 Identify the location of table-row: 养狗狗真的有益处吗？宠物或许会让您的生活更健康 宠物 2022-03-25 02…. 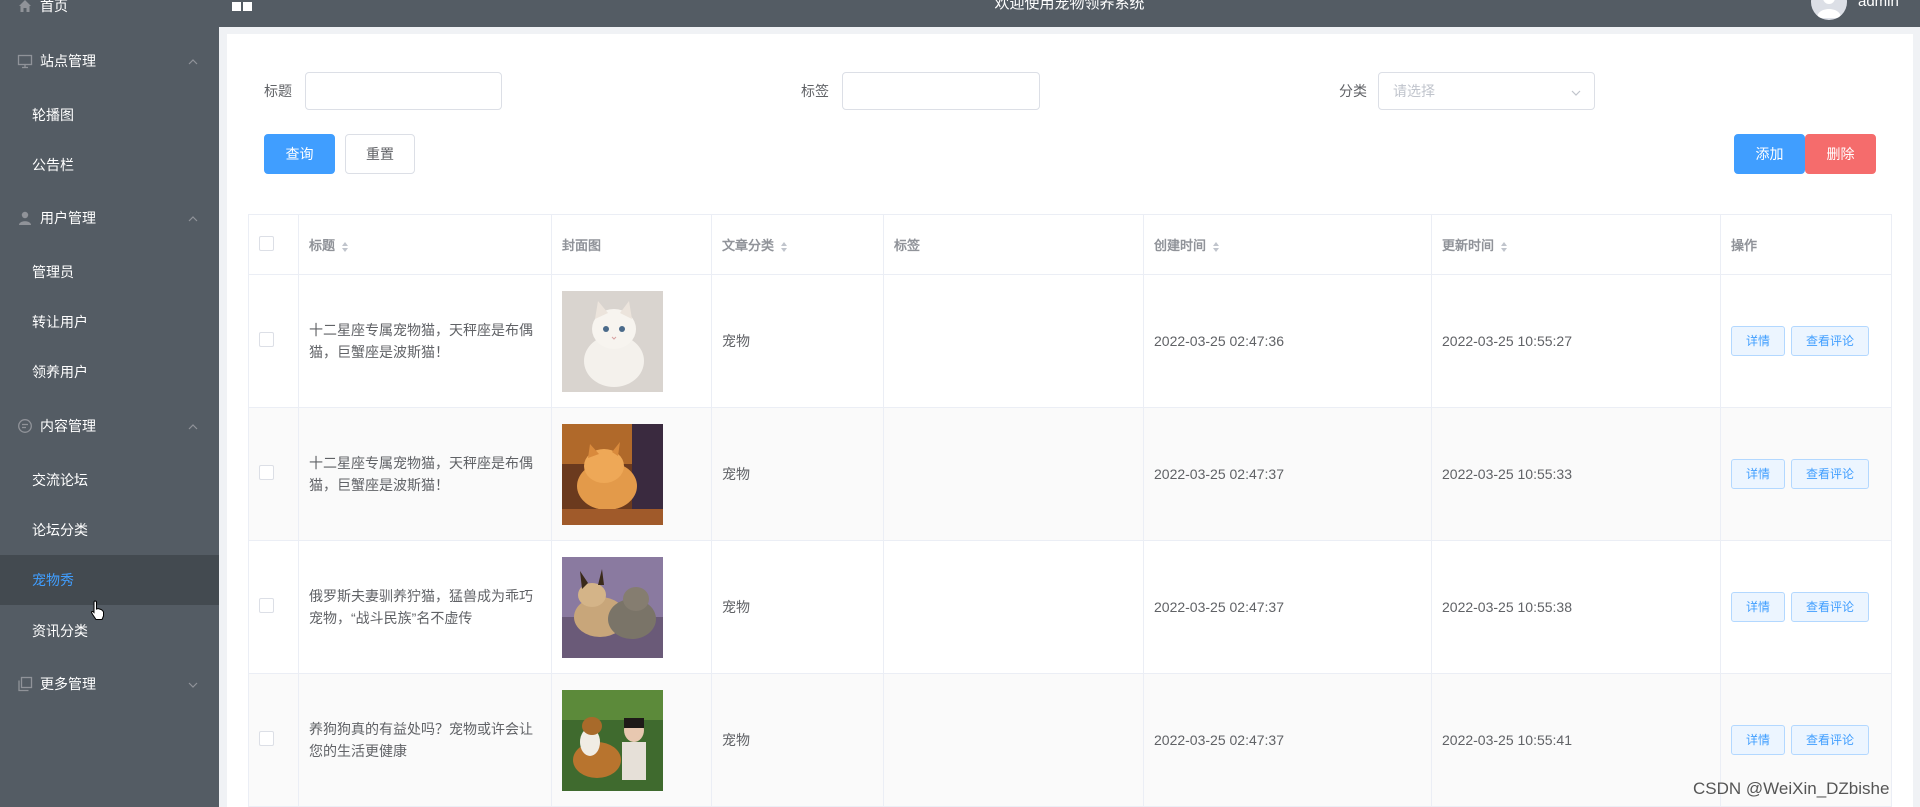
(1070, 740).